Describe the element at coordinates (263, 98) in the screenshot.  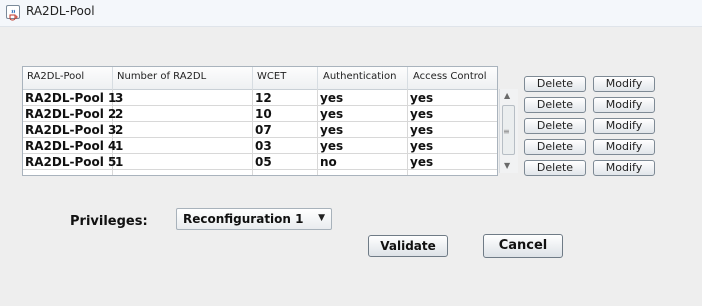
I see `cell-wcet: 12` at that location.